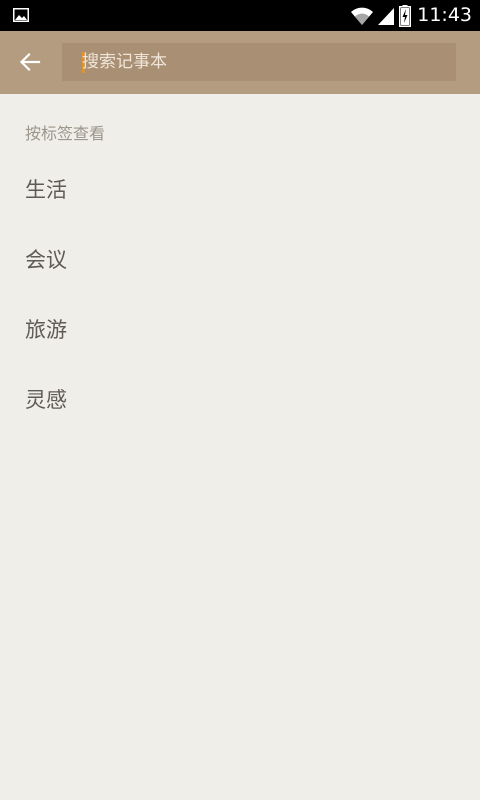 Image resolution: width=480 pixels, height=800 pixels. I want to click on tag-item-travel: 旅游, so click(240, 329).